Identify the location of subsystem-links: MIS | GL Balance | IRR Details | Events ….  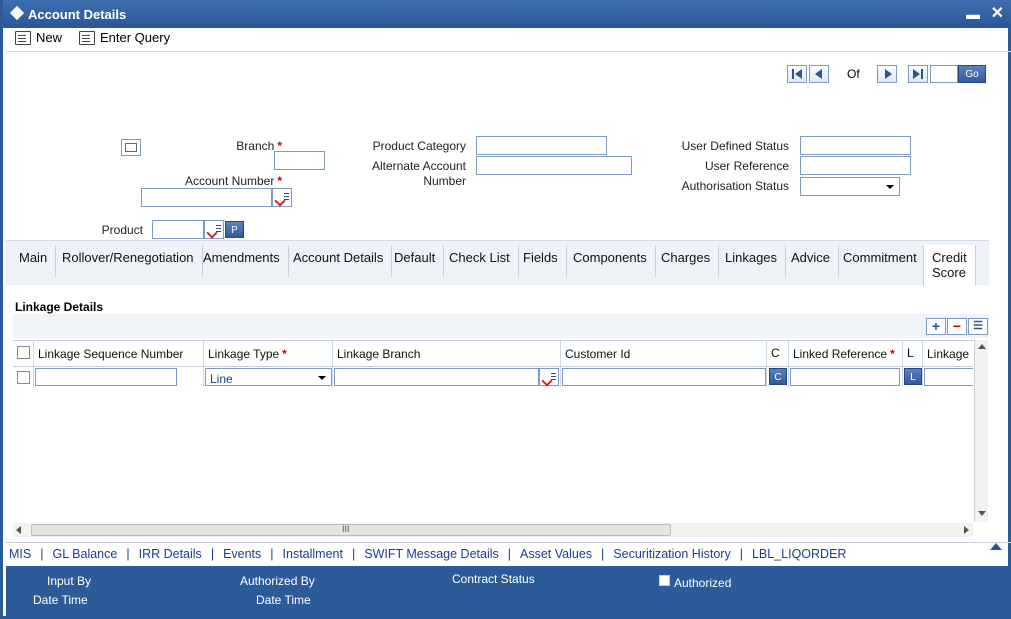
(508, 553).